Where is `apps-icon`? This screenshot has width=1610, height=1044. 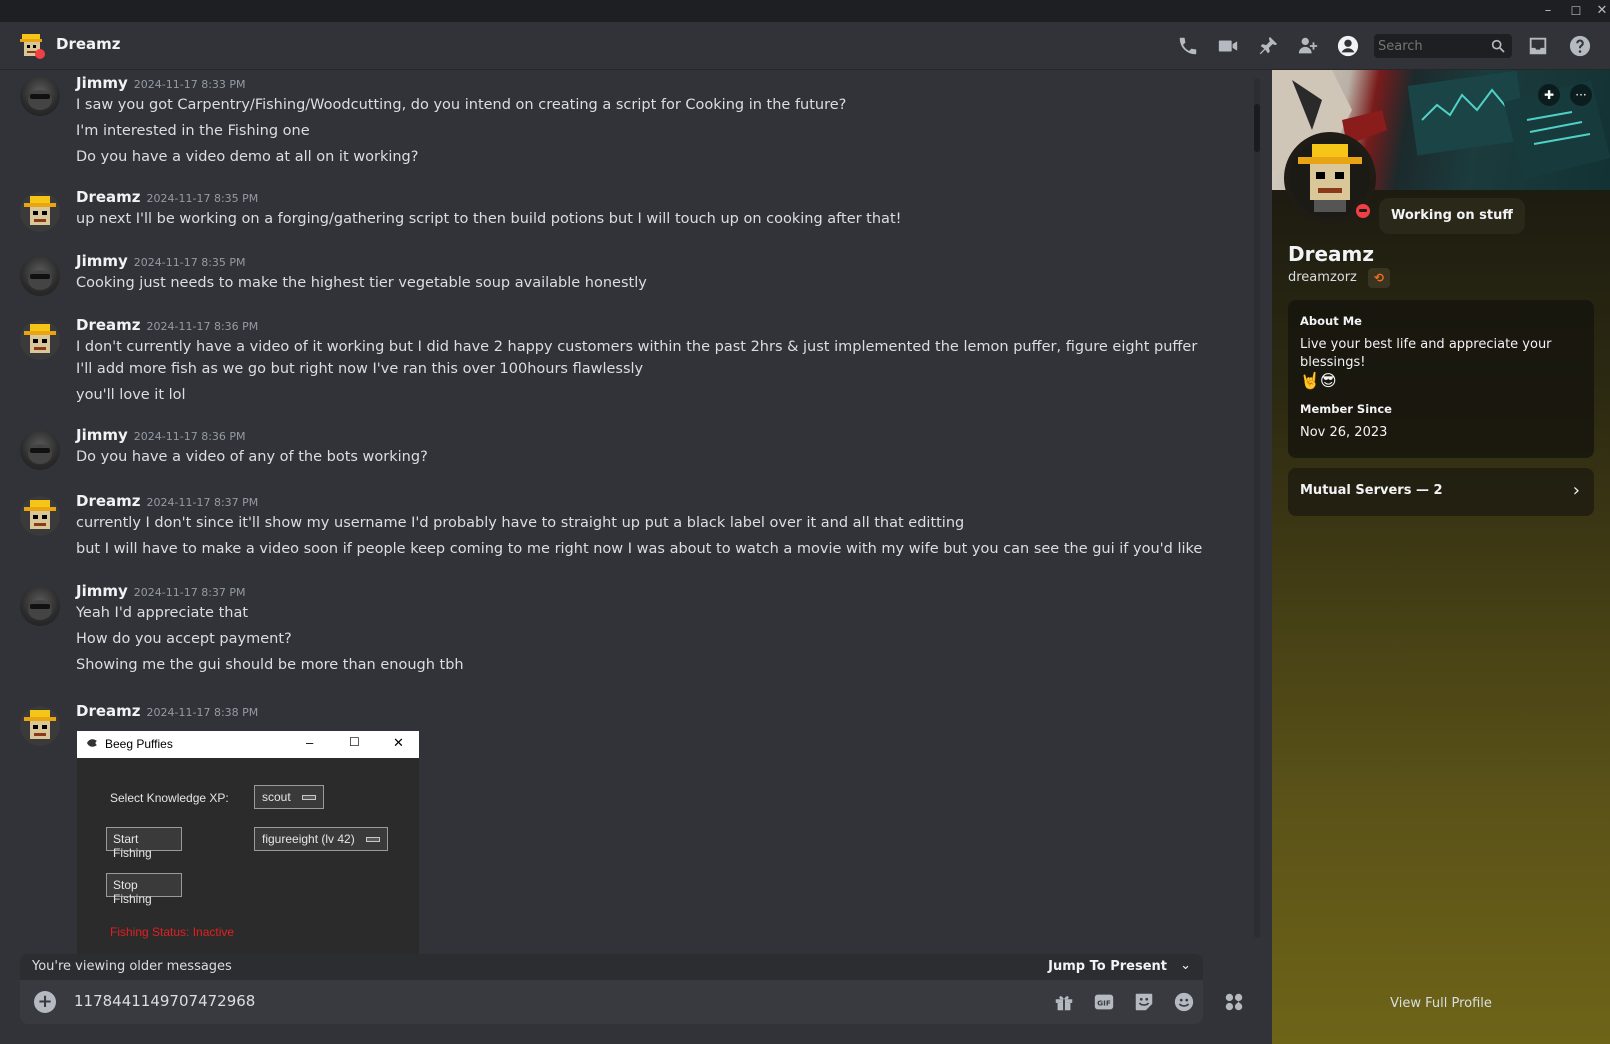
apps-icon is located at coordinates (1234, 1002).